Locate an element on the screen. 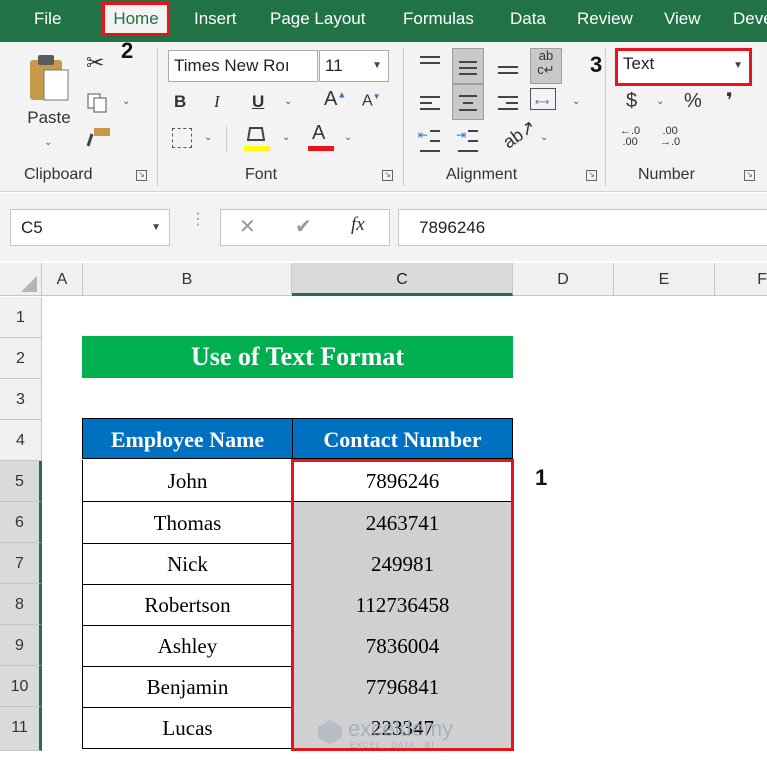 This screenshot has width=767, height=764. align-right-icon is located at coordinates (508, 104).